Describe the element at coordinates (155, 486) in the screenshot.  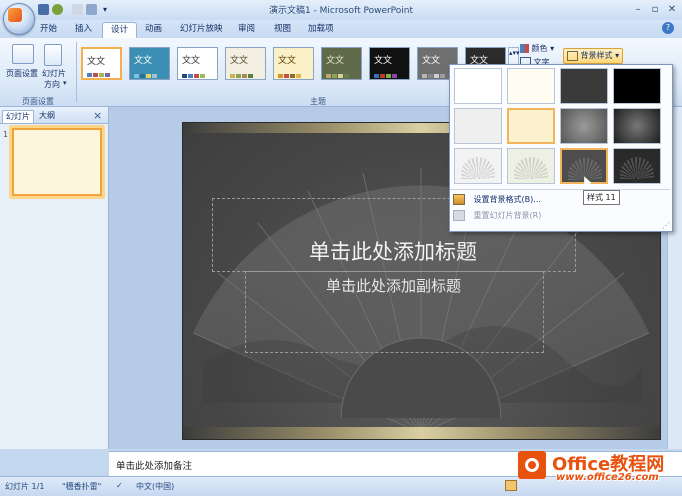
I see `language-indicator: 中文(中国)` at that location.